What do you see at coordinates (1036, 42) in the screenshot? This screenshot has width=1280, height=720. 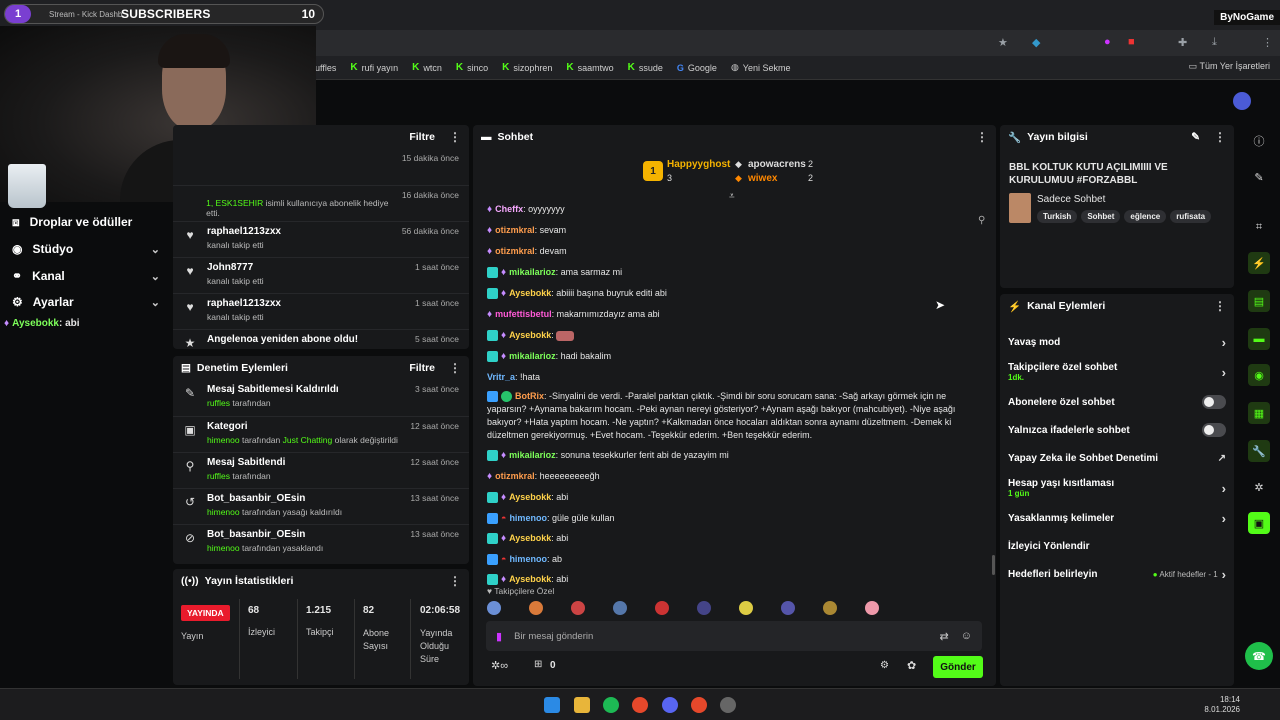 I see `extension-icon: ◆` at bounding box center [1036, 42].